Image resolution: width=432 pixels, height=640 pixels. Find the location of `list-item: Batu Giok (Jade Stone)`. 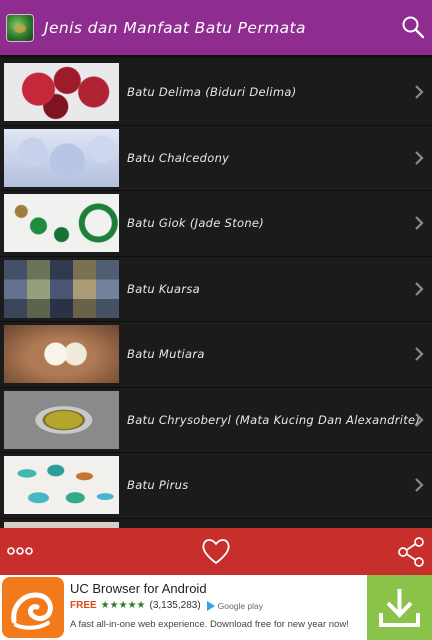

list-item: Batu Giok (Jade Stone) is located at coordinates (216, 224).